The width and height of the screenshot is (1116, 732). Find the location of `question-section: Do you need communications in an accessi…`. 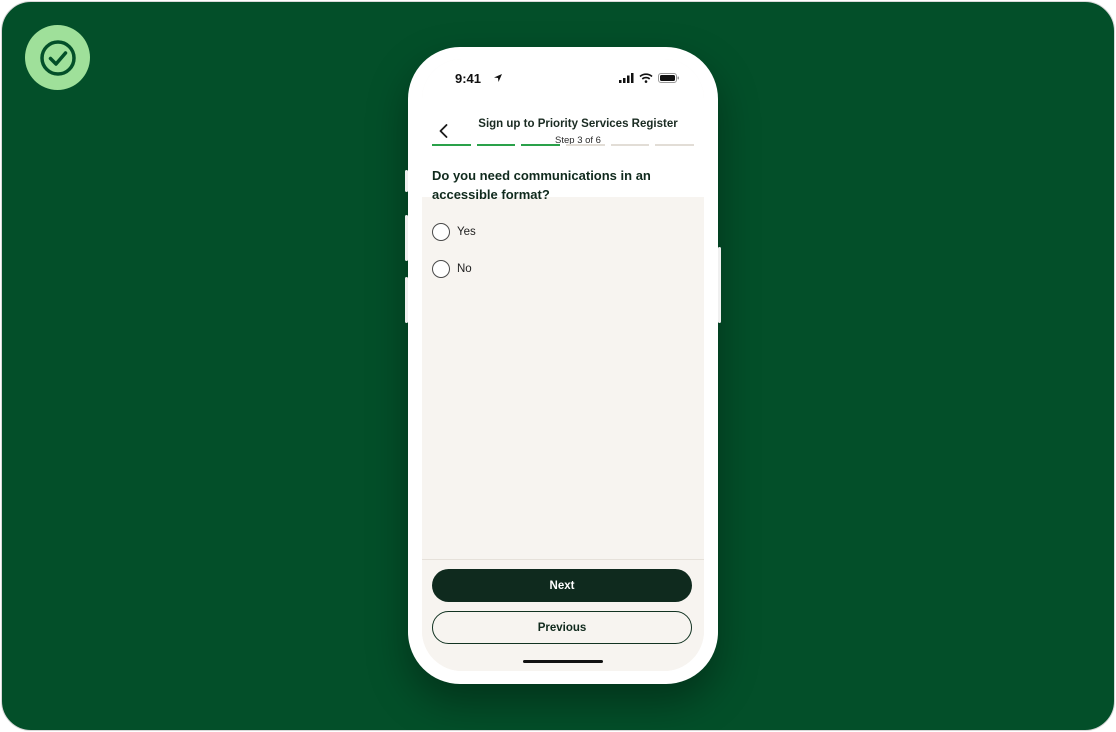

question-section: Do you need communications in an accessi… is located at coordinates (563, 223).